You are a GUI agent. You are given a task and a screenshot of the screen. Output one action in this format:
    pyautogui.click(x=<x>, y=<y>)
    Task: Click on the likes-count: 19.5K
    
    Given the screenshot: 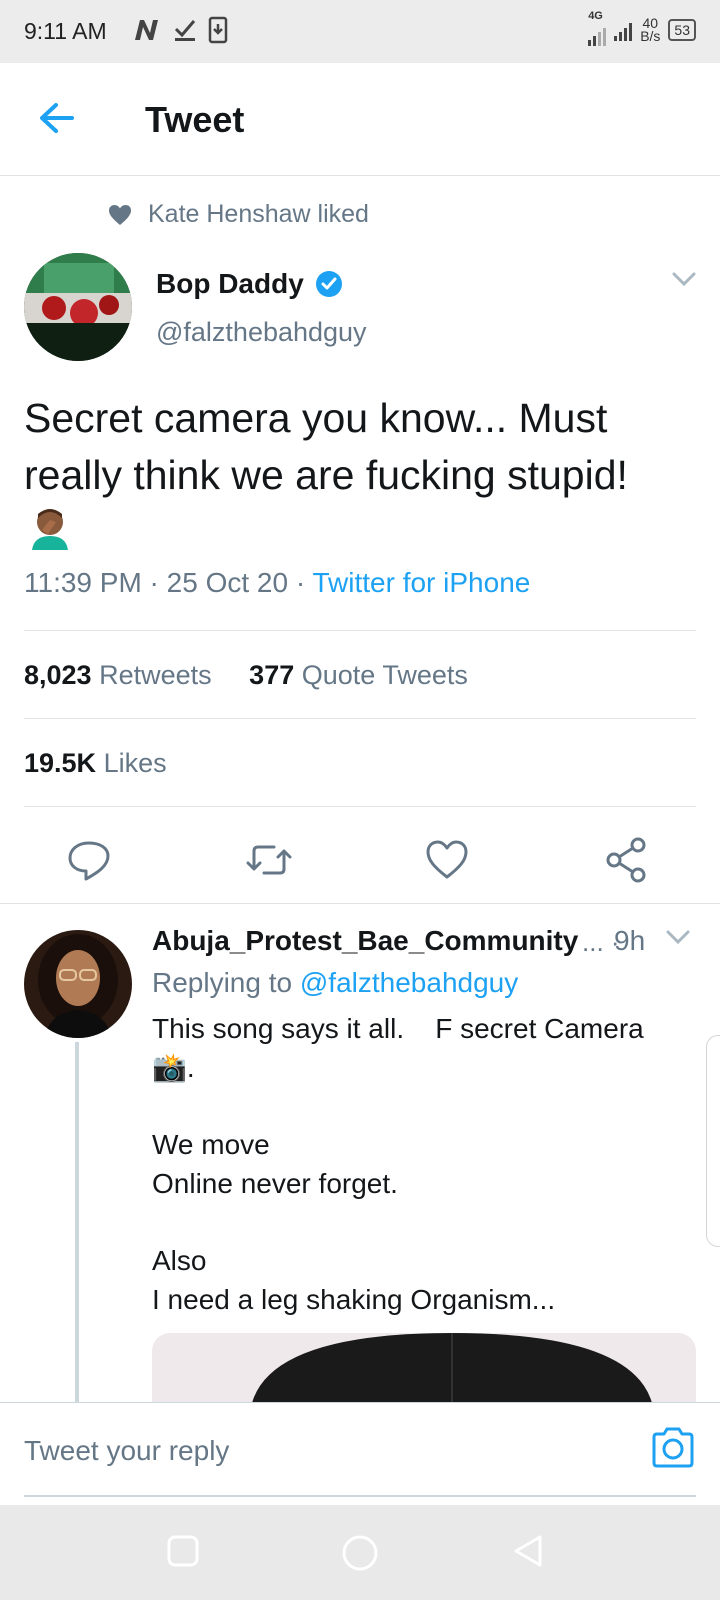 What is the action you would take?
    pyautogui.click(x=60, y=763)
    